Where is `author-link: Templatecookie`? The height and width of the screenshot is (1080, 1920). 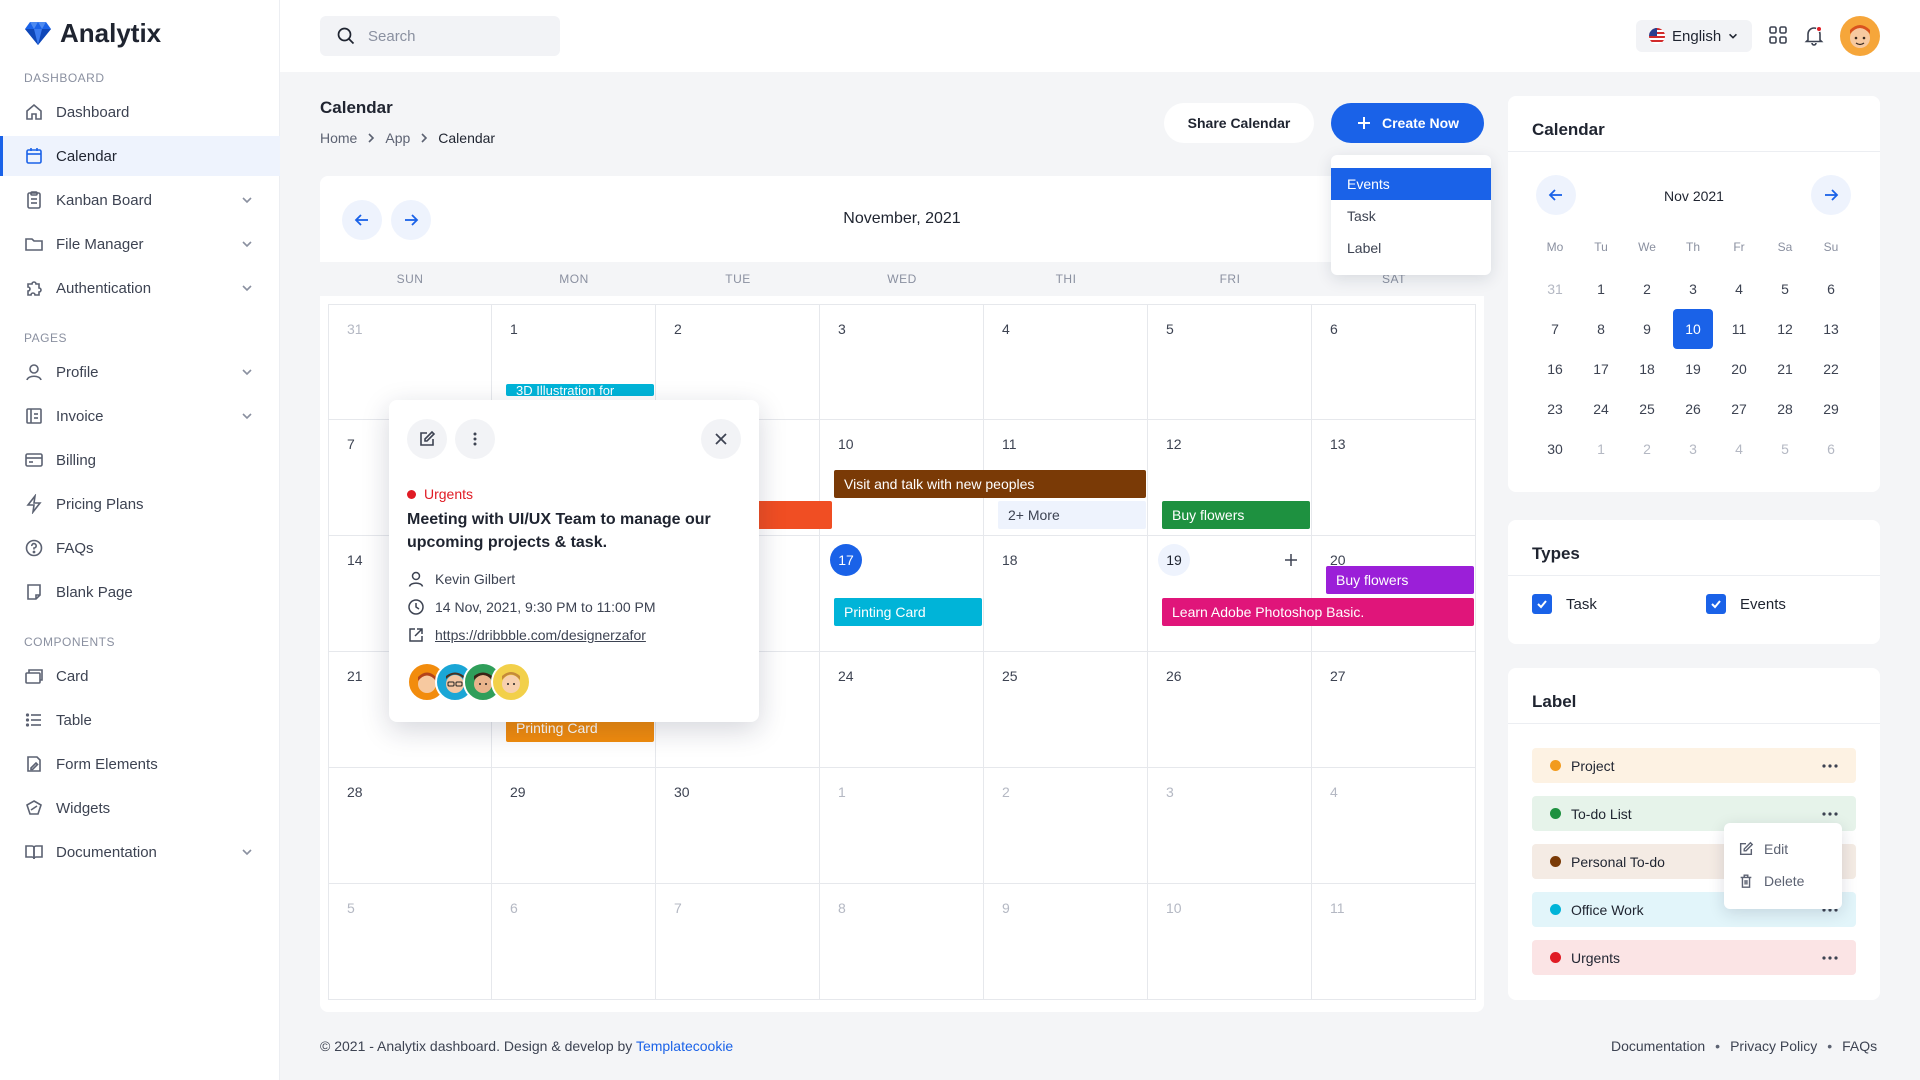 author-link: Templatecookie is located at coordinates (684, 1046).